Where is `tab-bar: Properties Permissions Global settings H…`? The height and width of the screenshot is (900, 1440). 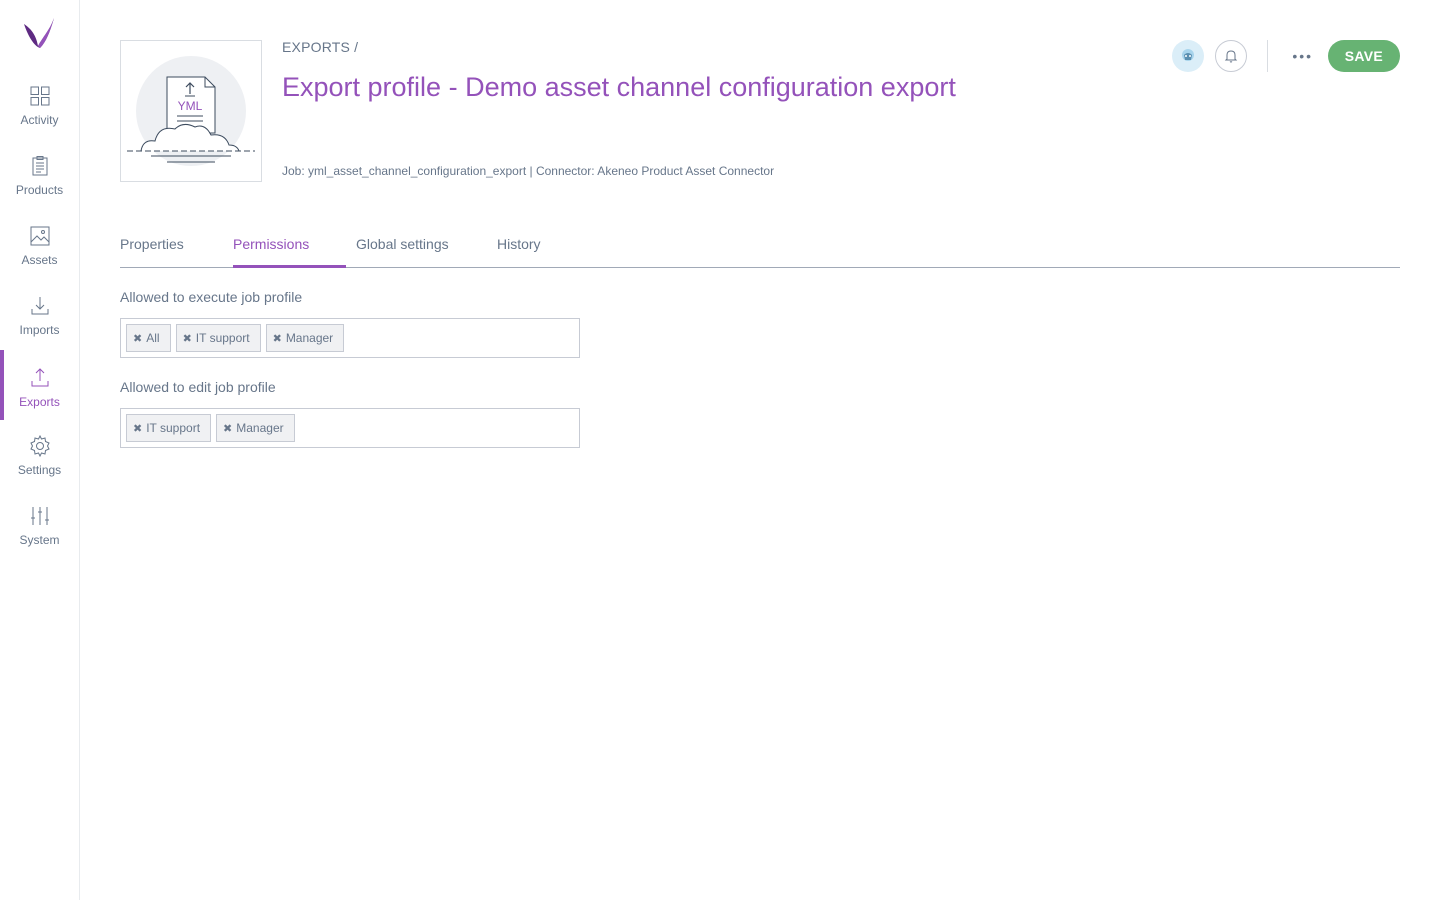
tab-bar: Properties Permissions Global settings H… is located at coordinates (760, 248).